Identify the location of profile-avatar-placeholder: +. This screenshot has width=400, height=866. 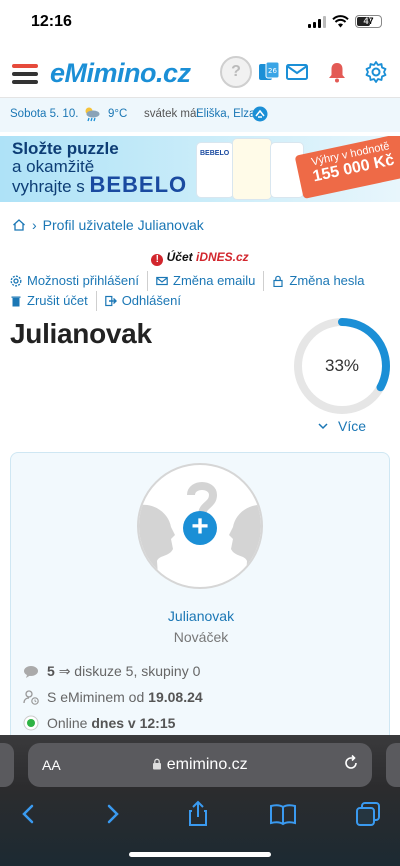
(200, 526).